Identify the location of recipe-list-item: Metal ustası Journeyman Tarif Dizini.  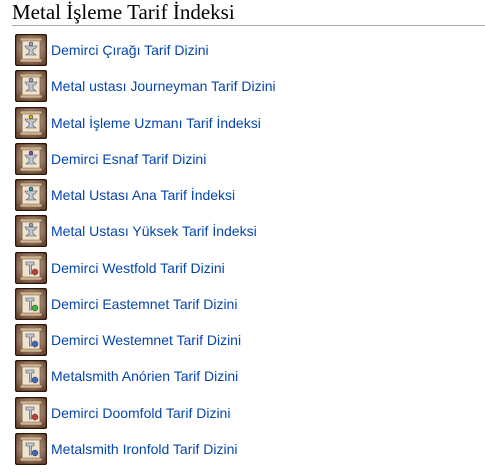
(145, 88).